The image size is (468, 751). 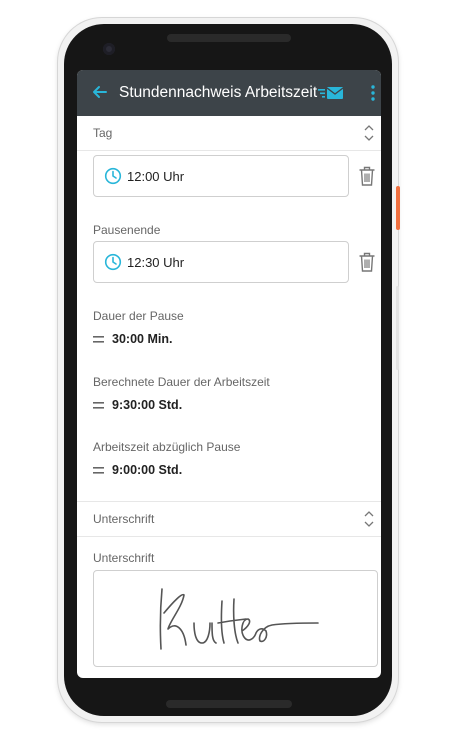 I want to click on power-button, so click(x=398, y=208).